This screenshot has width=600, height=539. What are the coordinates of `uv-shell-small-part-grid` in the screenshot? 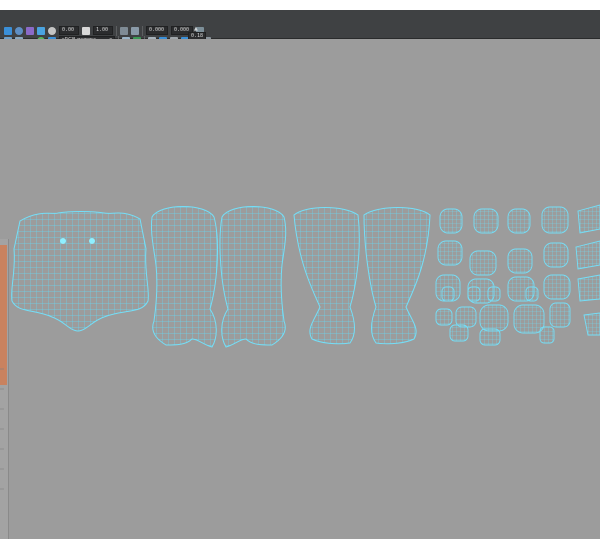 It's located at (503, 276).